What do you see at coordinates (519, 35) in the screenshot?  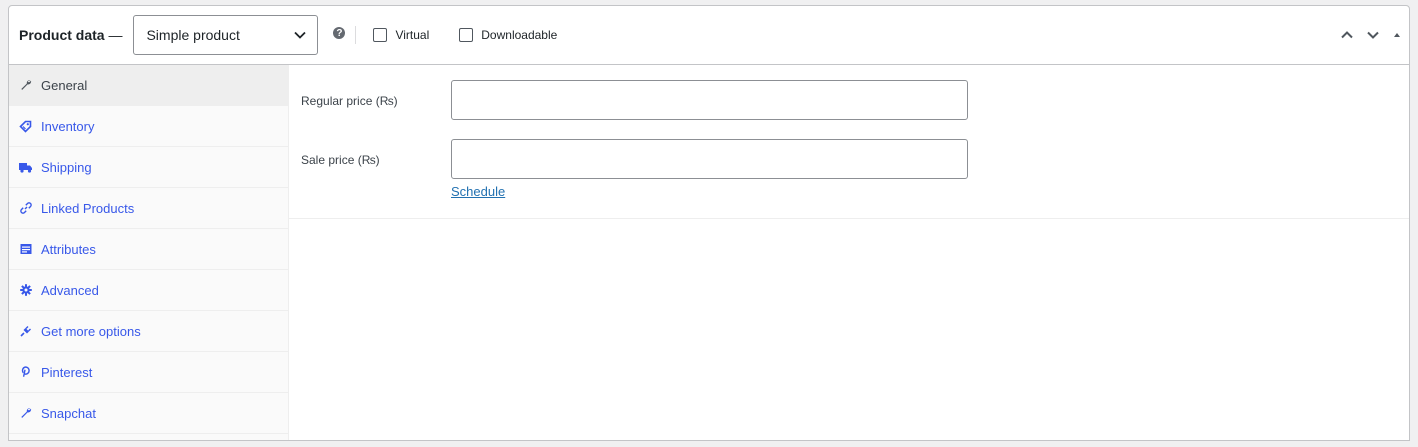 I see `downloadable-label: Downloadable` at bounding box center [519, 35].